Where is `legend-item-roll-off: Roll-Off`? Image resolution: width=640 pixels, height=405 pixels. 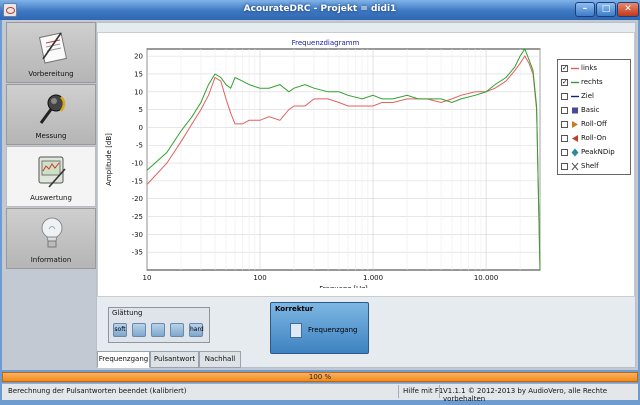
legend-item-roll-off: Roll-Off is located at coordinates (595, 124).